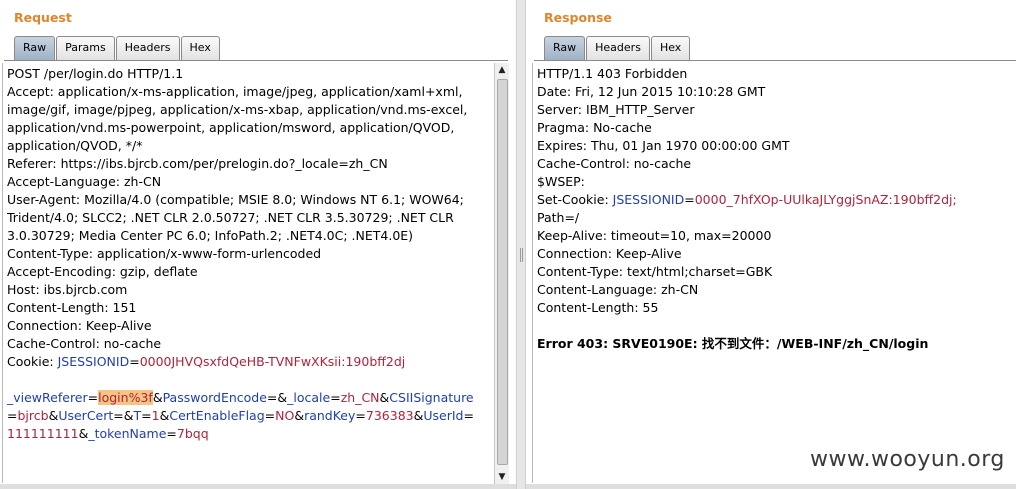  What do you see at coordinates (689, 199) in the screenshot?
I see `setcookie-equals: =` at bounding box center [689, 199].